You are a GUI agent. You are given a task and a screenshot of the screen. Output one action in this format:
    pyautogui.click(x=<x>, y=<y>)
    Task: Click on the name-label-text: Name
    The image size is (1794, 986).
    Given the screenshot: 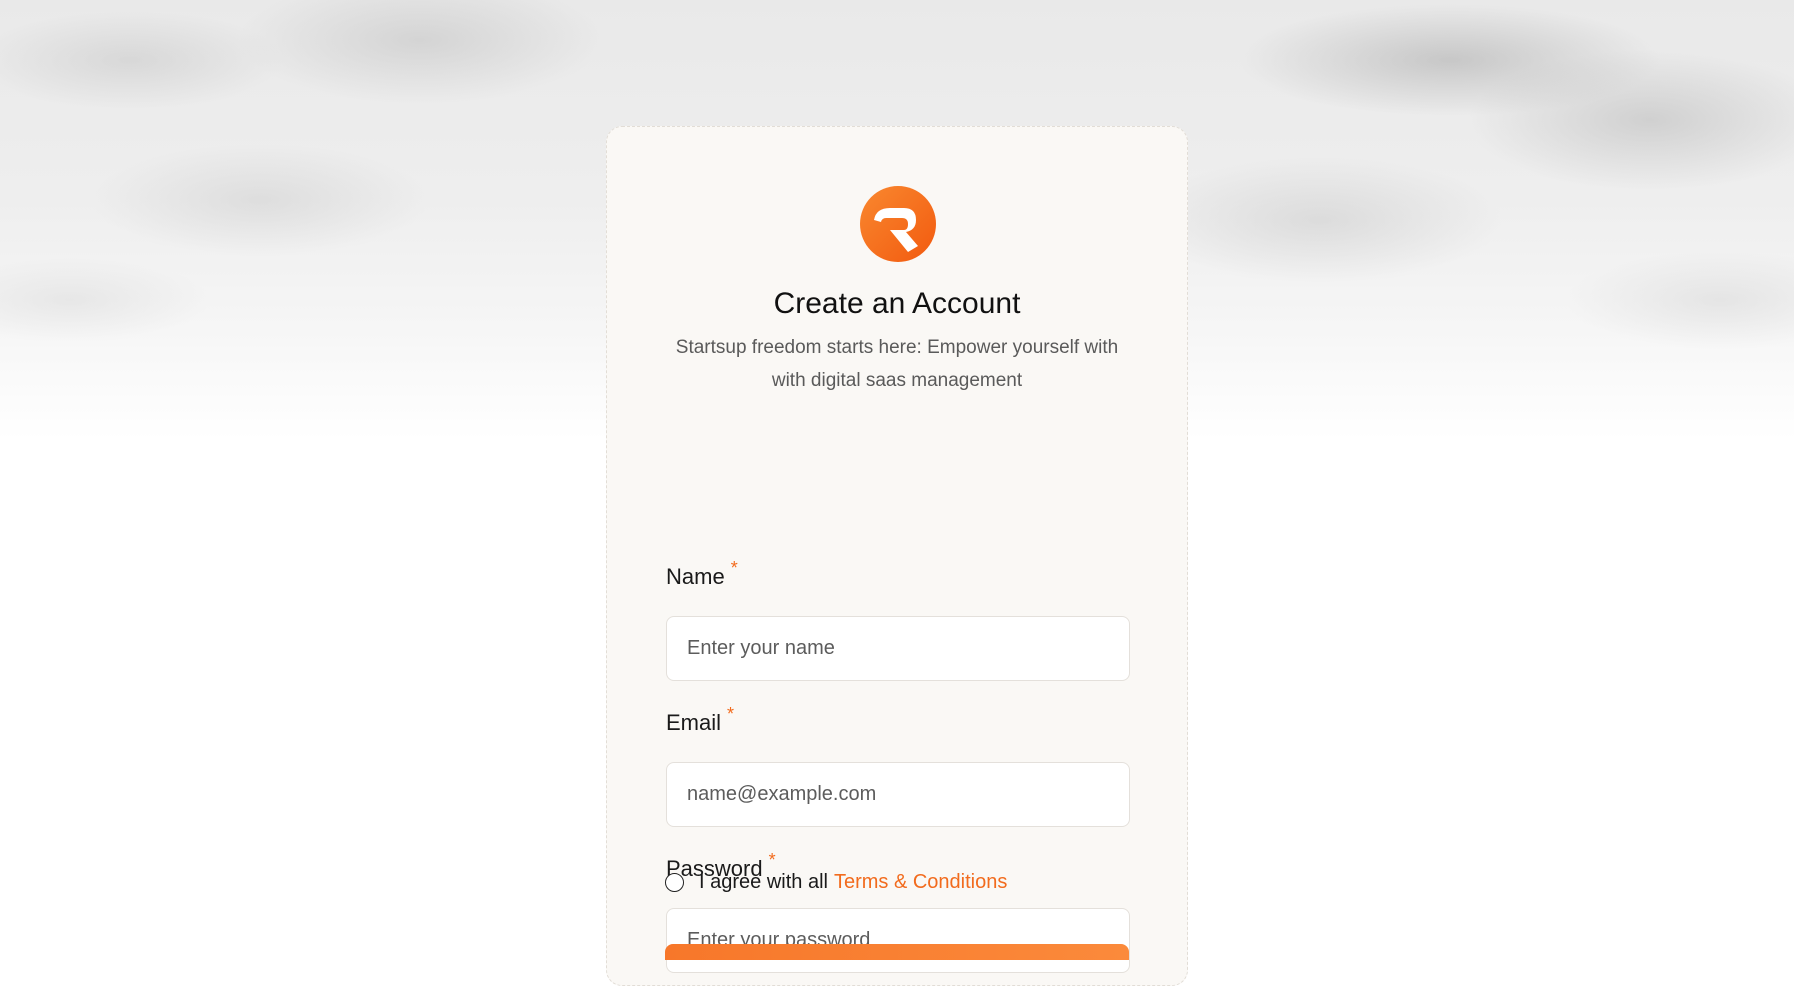 What is the action you would take?
    pyautogui.click(x=695, y=576)
    